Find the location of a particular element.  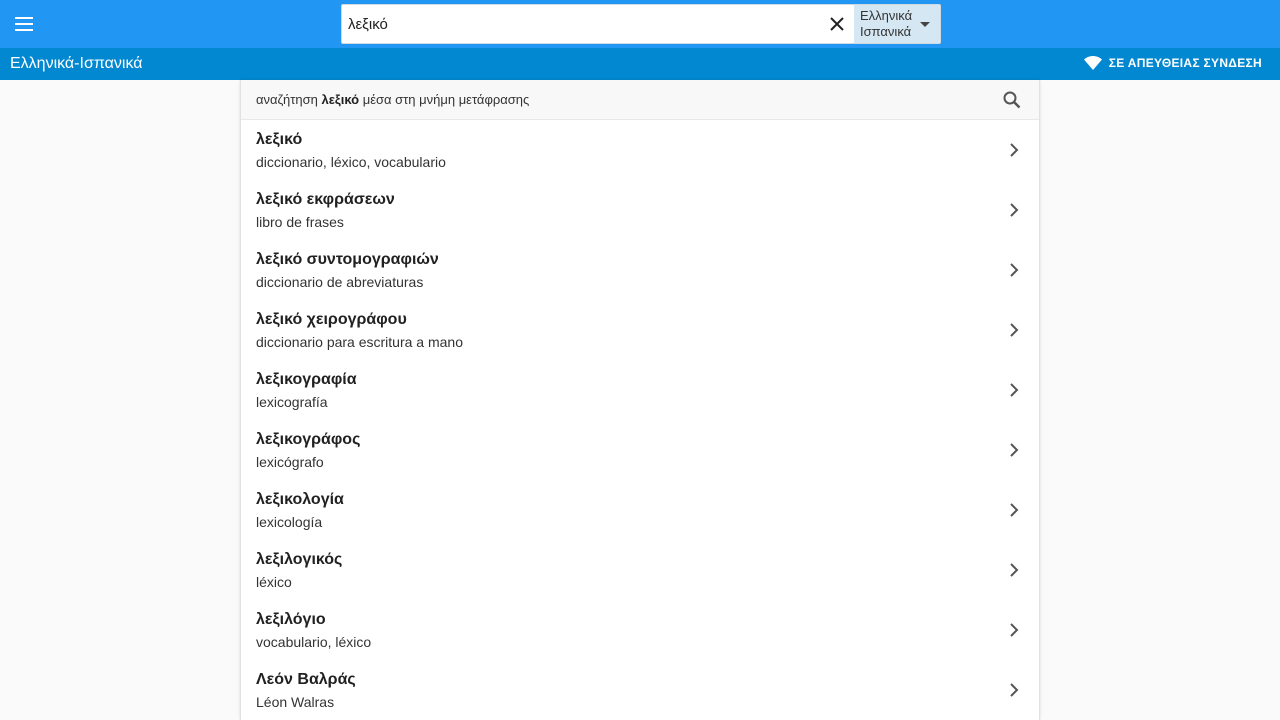

result-row: λεξικό εκφράσεων libro de frases is located at coordinates (640, 210).